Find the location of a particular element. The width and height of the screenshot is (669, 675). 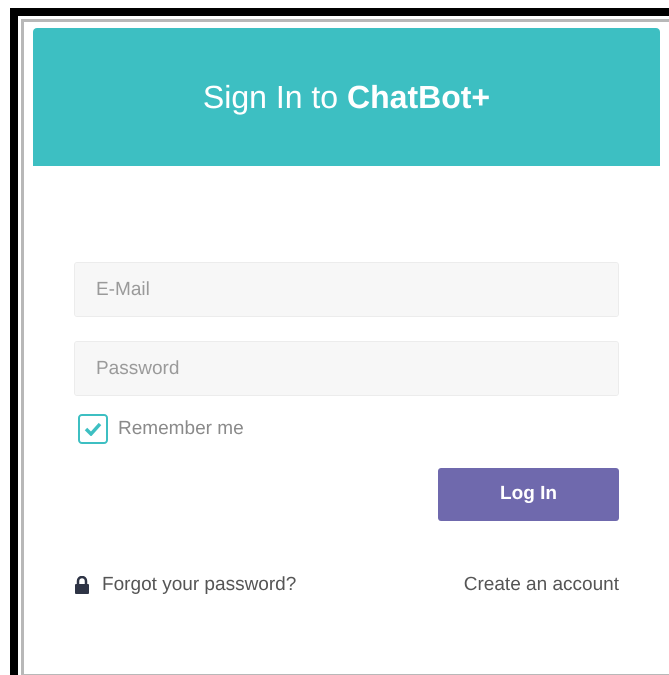

forgot-password-link: Forgot your password? is located at coordinates (199, 585).